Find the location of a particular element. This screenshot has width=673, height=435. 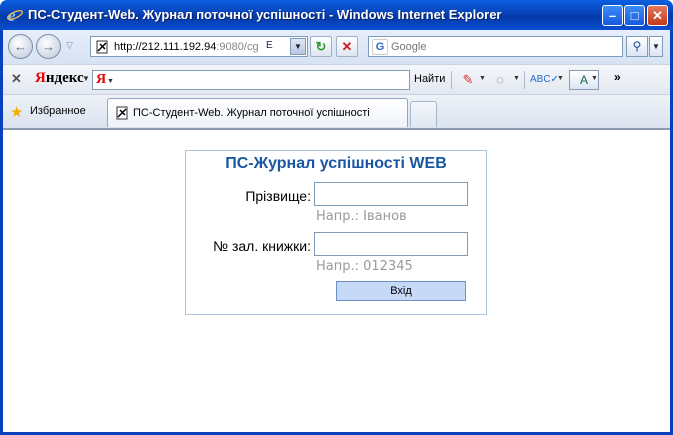

stop-button: ✕ is located at coordinates (347, 46).